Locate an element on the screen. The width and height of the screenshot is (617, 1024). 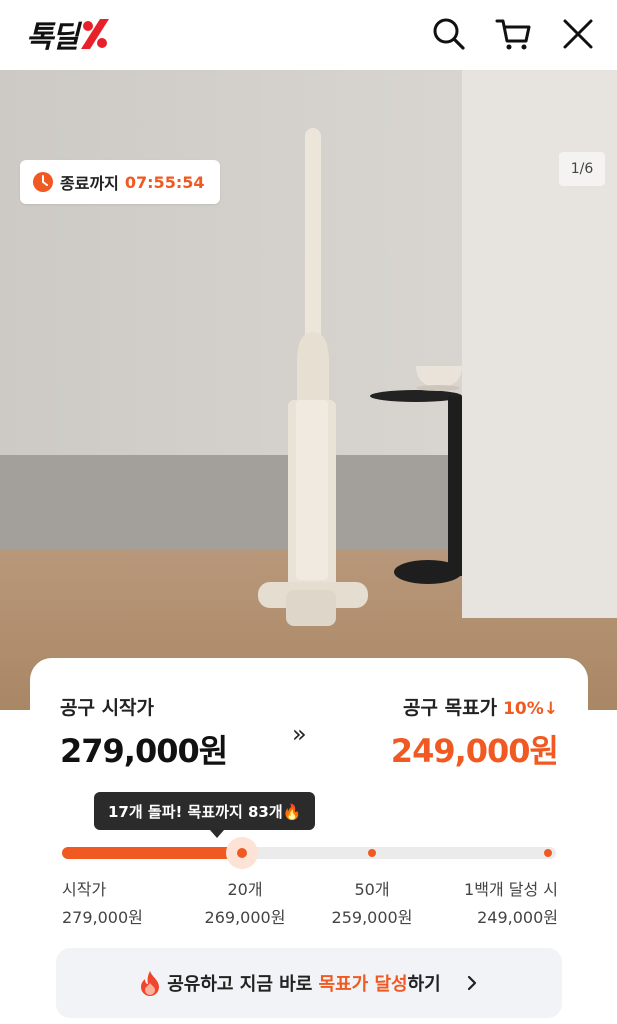
top-header: 톡딜 is located at coordinates (308, 35).